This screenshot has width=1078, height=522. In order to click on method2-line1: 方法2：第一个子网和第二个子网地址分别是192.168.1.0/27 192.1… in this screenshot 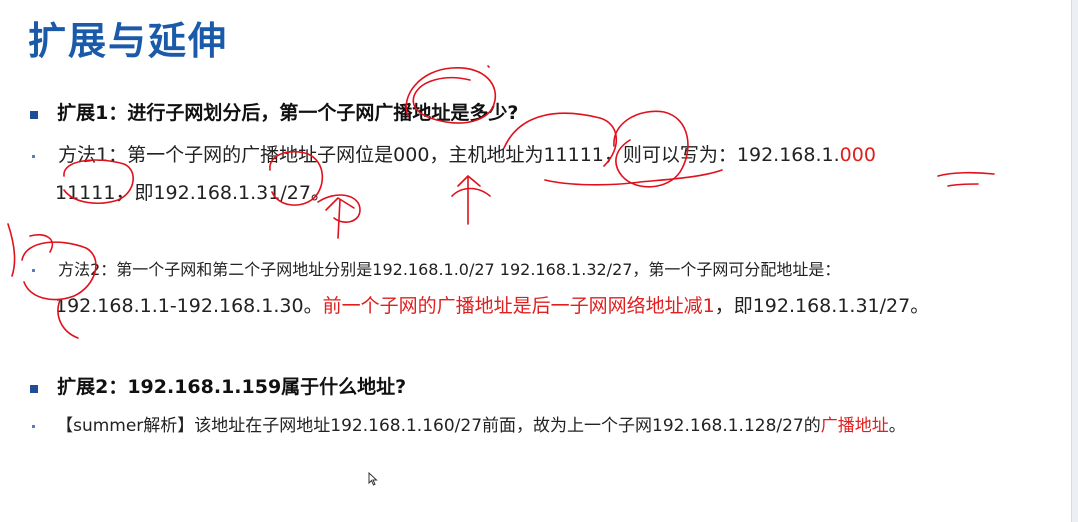, I will do `click(436, 268)`.